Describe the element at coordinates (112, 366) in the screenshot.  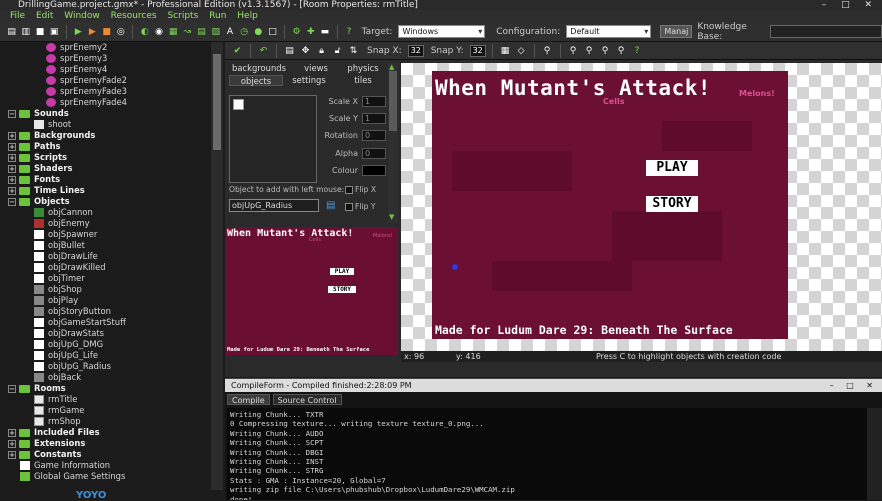
I see `tree-item: objUpG_Radius` at that location.